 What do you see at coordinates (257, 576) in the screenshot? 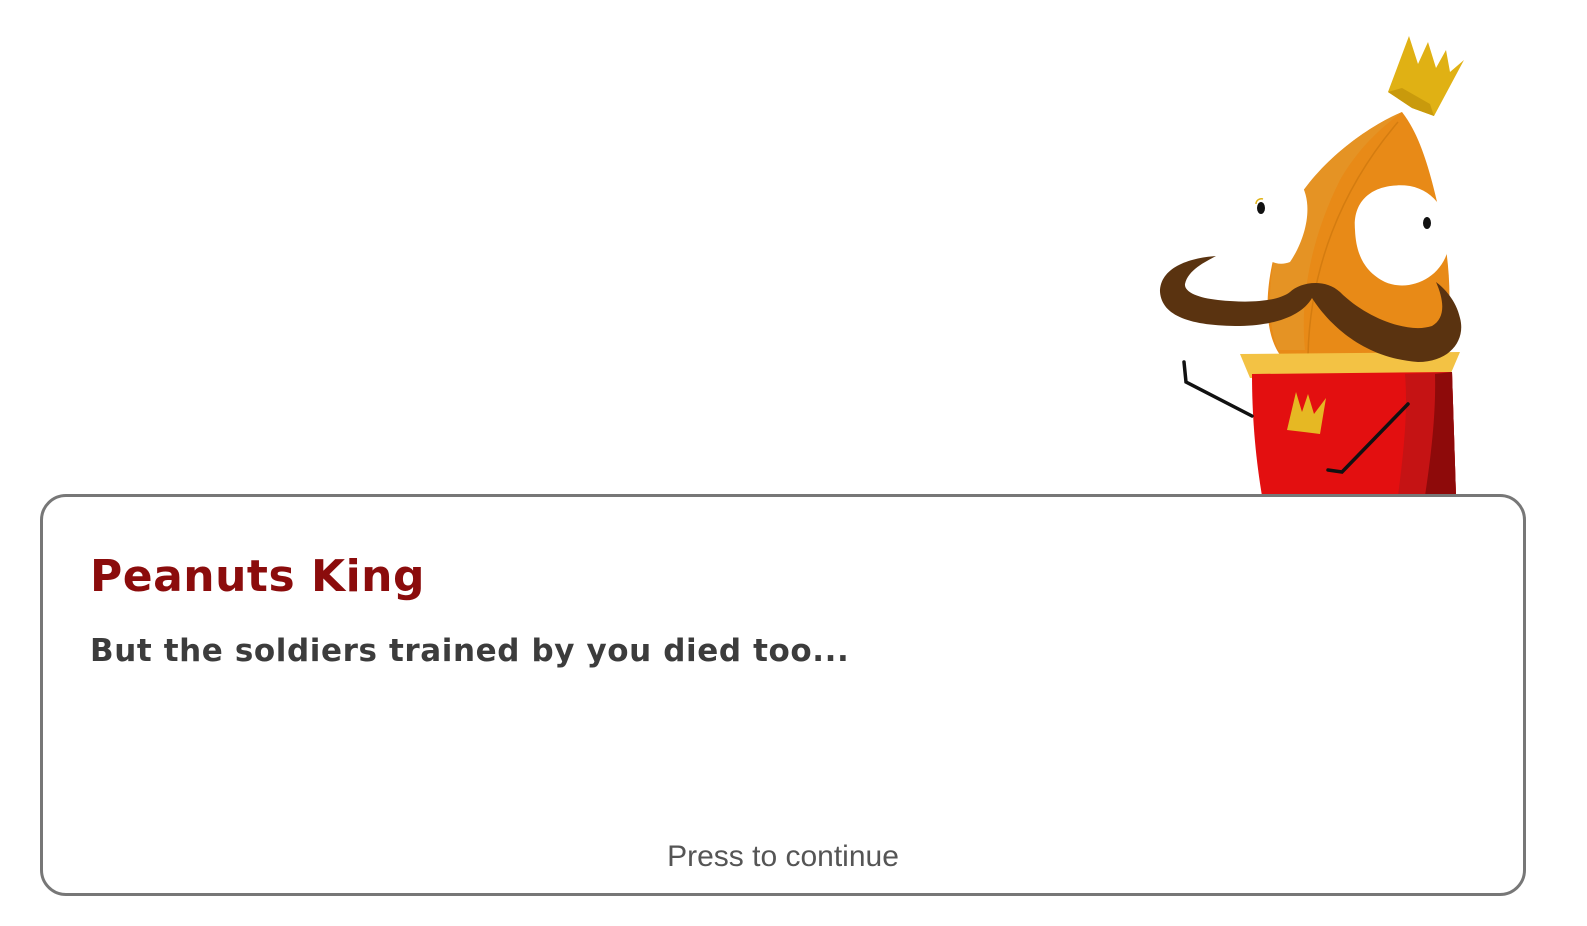
I see `speaker-name: Peanuts King` at bounding box center [257, 576].